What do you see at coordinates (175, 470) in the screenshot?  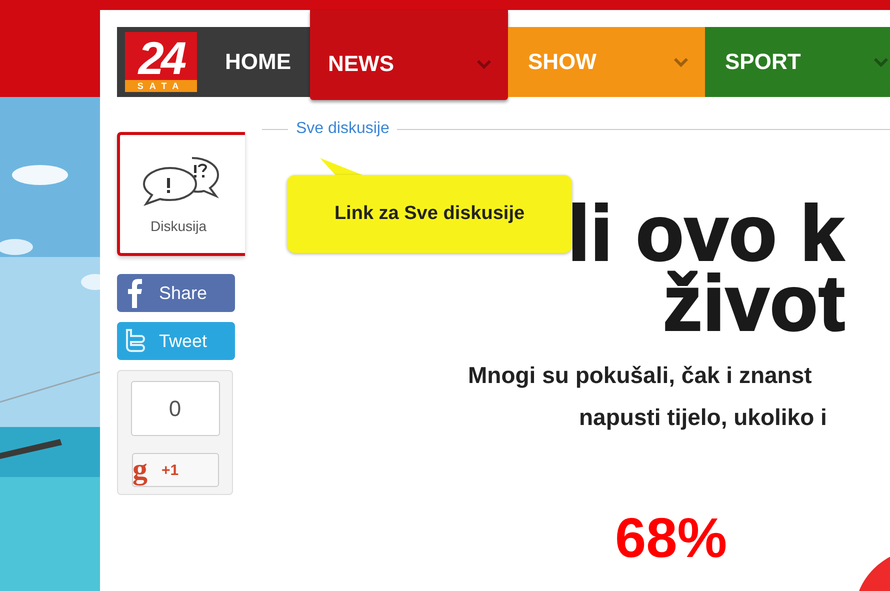 I see `plus-one-button: g +1` at bounding box center [175, 470].